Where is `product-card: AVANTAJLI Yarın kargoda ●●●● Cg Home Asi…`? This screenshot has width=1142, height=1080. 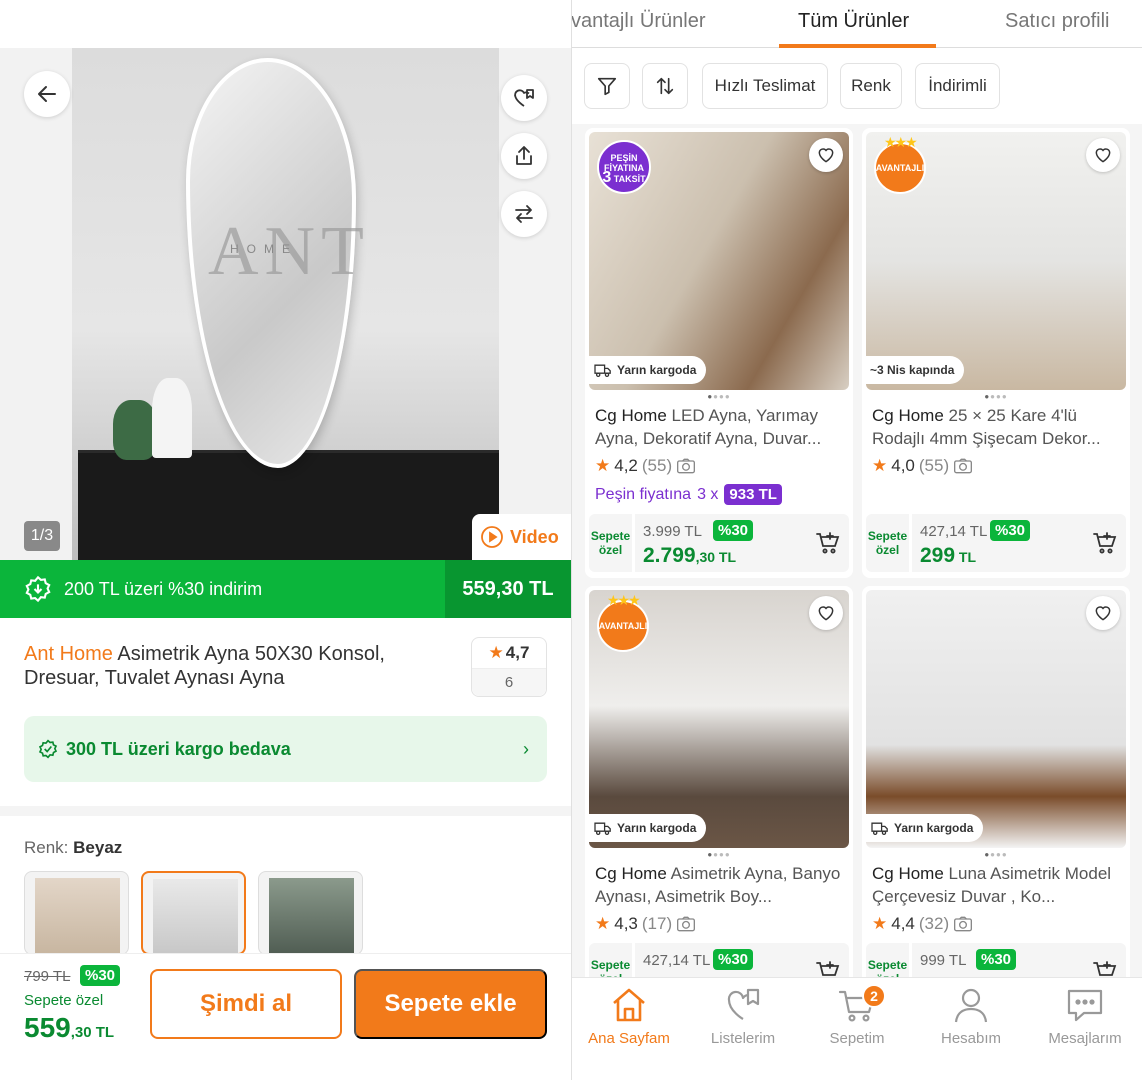 product-card: AVANTAJLI Yarın kargoda ●●●● Cg Home Asi… is located at coordinates (719, 811).